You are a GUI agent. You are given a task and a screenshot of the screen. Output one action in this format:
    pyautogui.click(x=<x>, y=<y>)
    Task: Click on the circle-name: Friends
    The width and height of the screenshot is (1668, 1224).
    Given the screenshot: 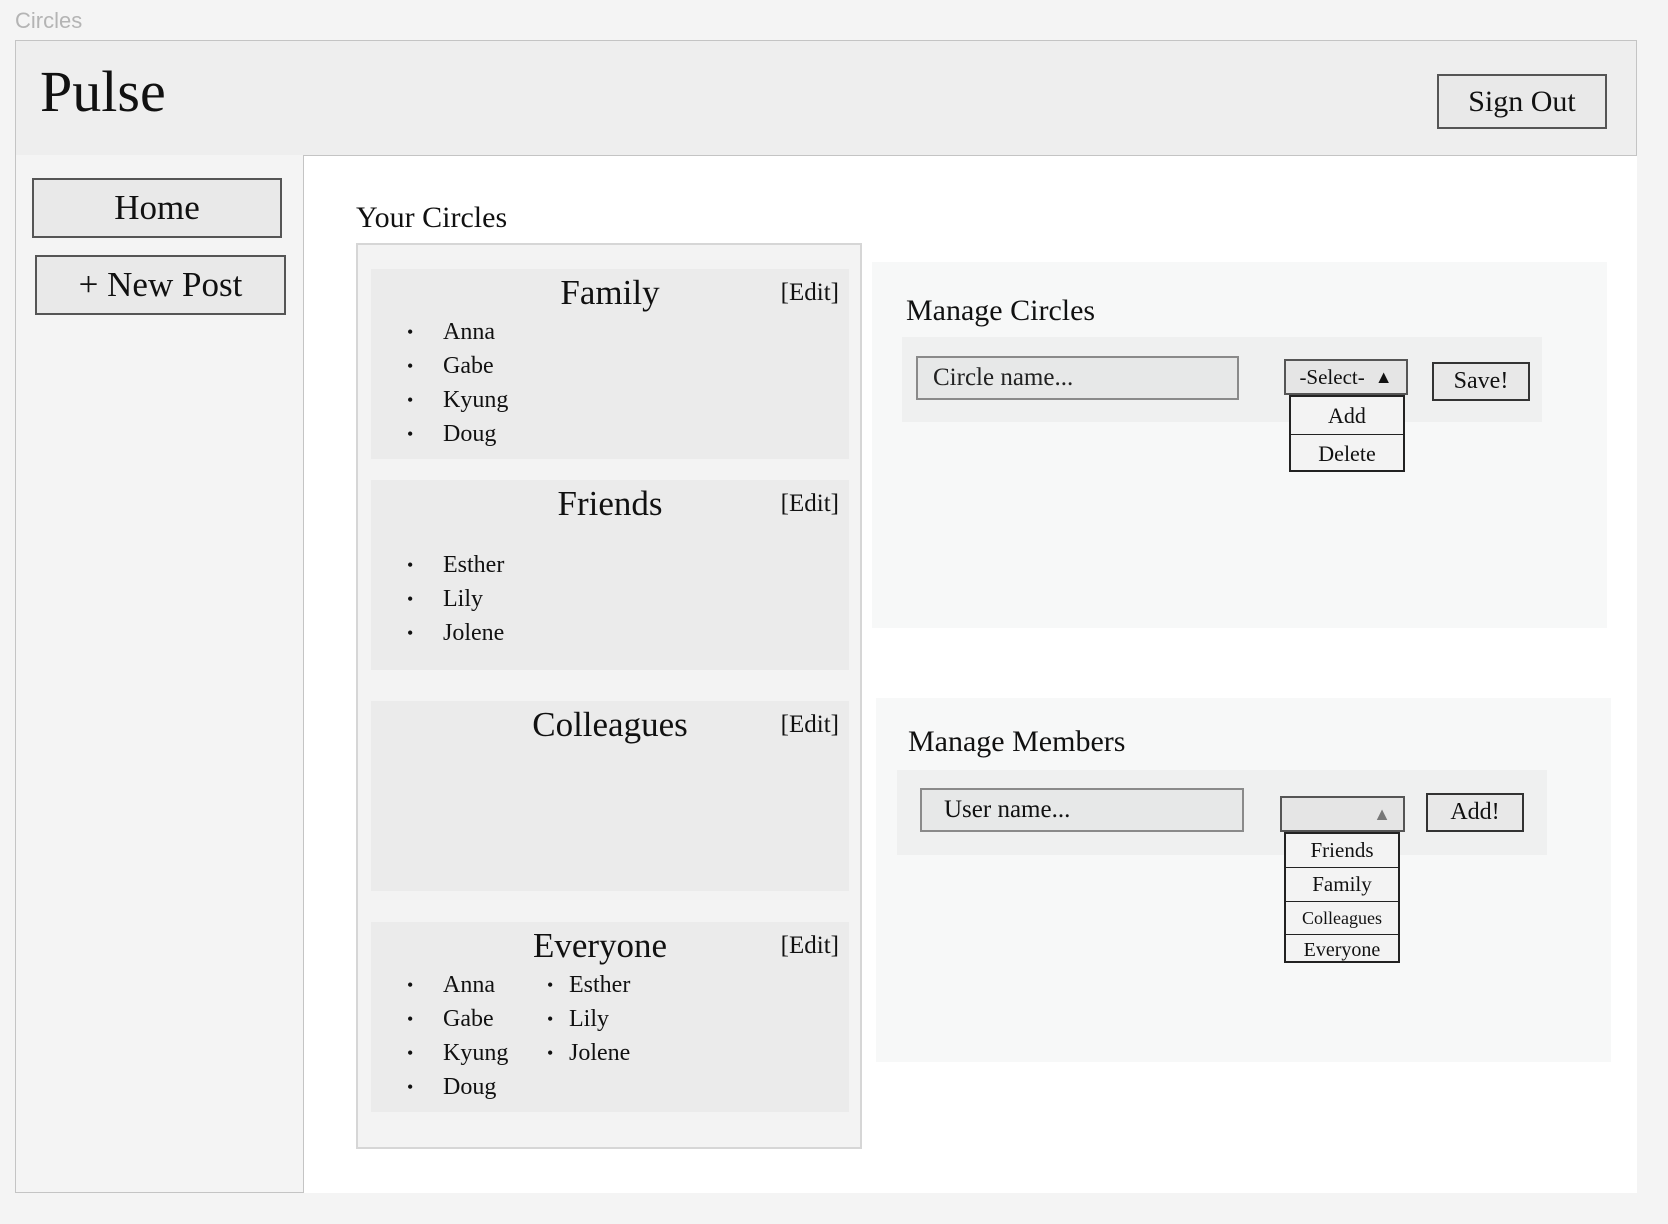 What is the action you would take?
    pyautogui.click(x=610, y=503)
    